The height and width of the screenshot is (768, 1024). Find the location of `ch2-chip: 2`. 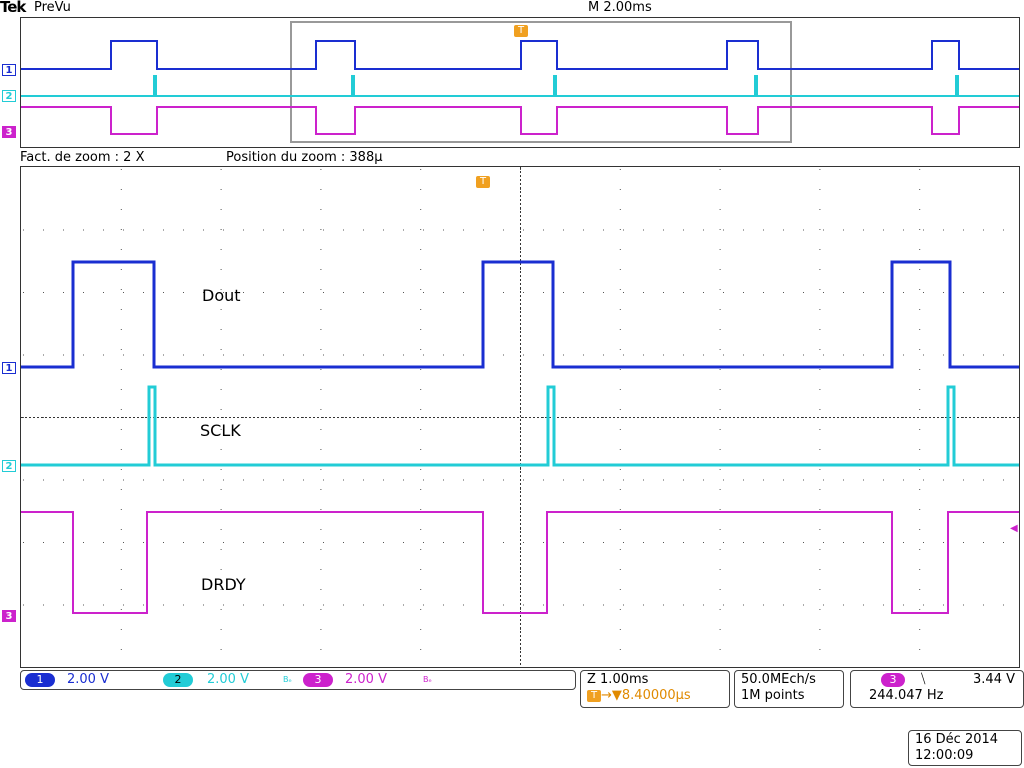

ch2-chip: 2 is located at coordinates (178, 680).